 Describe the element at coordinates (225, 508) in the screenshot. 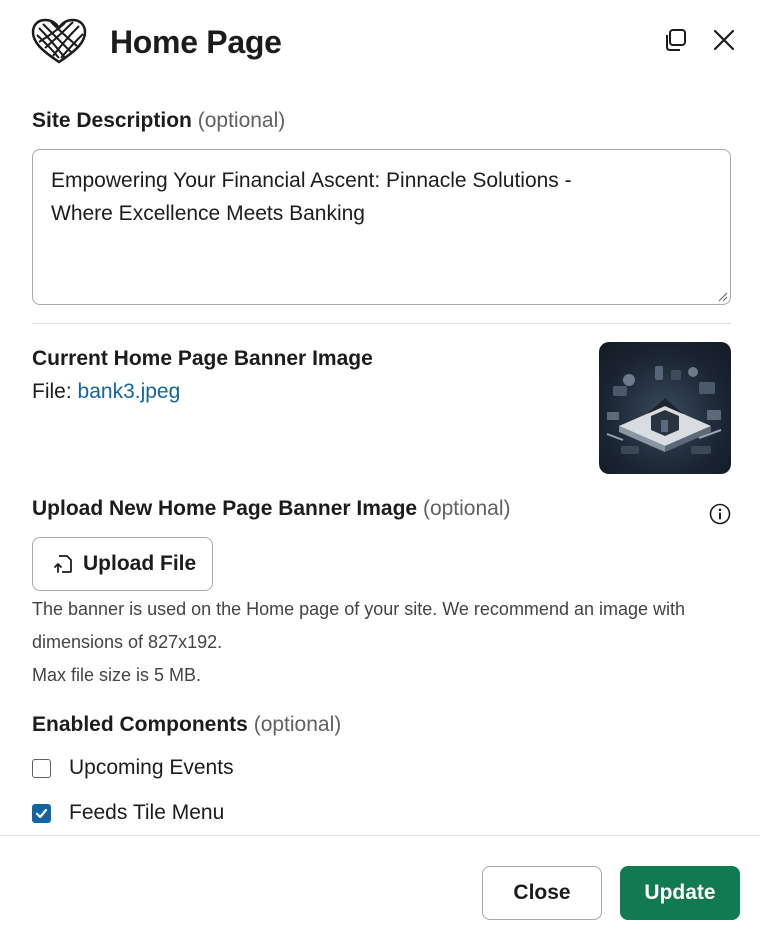

I see `upload-banner-label-text: Upload New Home Page Banner Image` at that location.